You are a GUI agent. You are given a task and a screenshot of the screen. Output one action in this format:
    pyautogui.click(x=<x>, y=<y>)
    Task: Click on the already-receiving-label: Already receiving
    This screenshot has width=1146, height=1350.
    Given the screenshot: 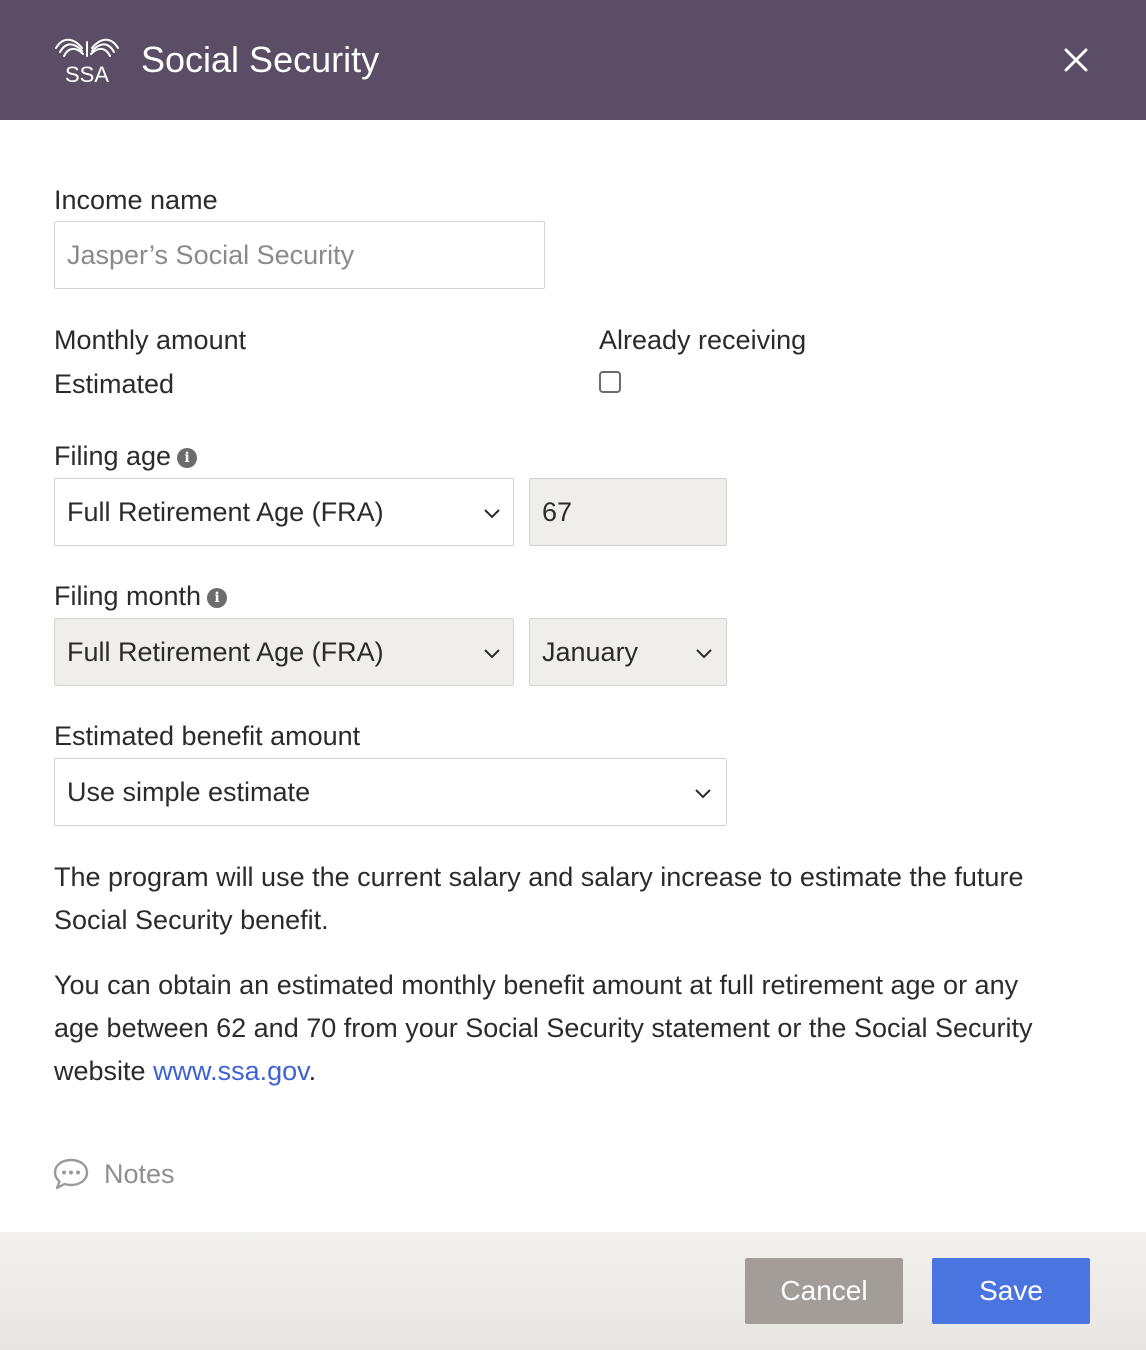 What is the action you would take?
    pyautogui.click(x=703, y=340)
    